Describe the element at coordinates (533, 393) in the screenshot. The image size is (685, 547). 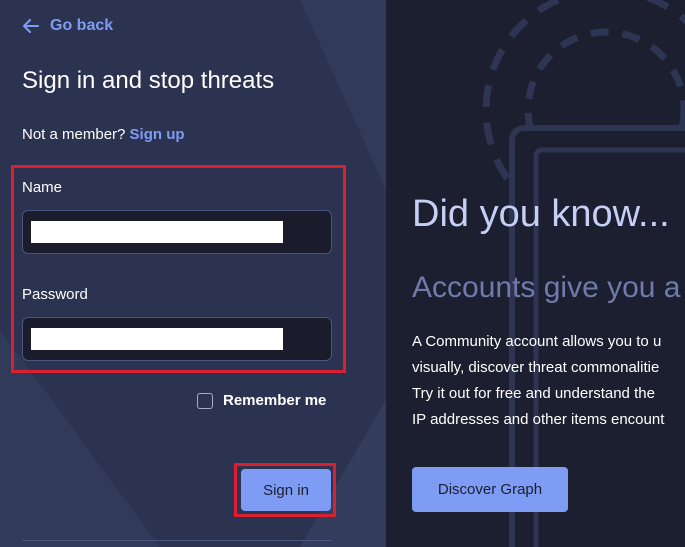
I see `description-line: Try it out for free and understand the` at that location.